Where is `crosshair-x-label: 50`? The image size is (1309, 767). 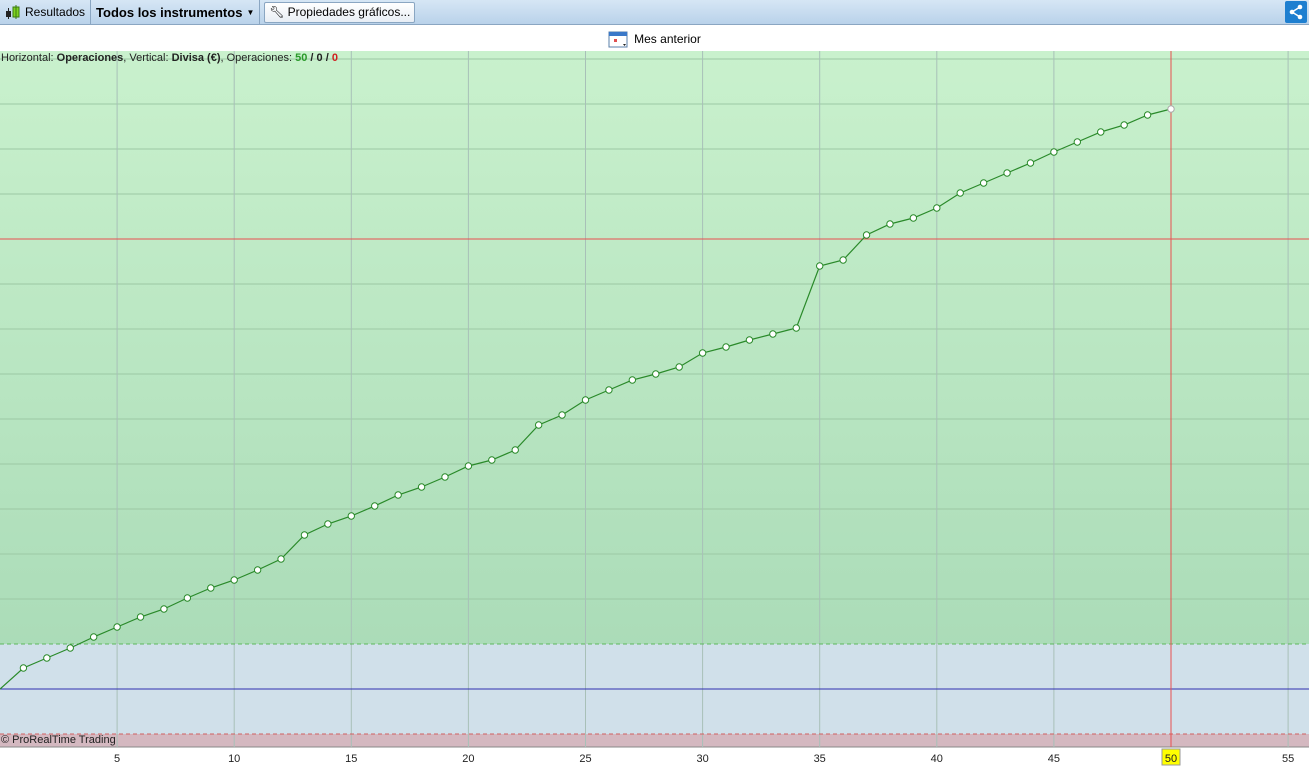
crosshair-x-label: 50 is located at coordinates (1171, 759).